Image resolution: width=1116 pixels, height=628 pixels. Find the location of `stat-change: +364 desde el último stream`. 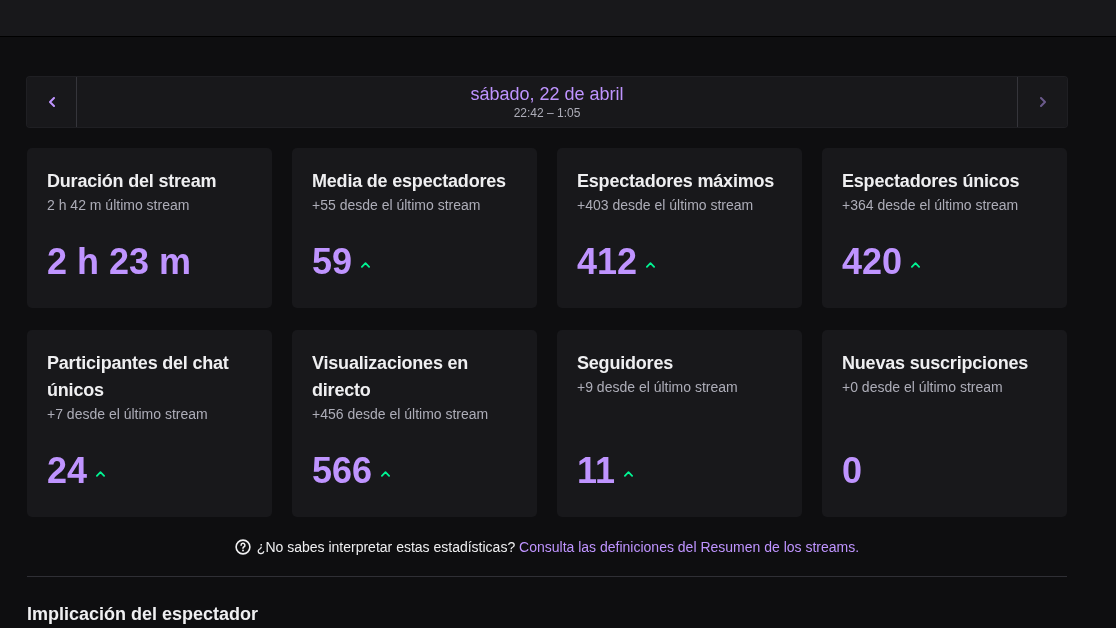

stat-change: +364 desde el último stream is located at coordinates (930, 205).